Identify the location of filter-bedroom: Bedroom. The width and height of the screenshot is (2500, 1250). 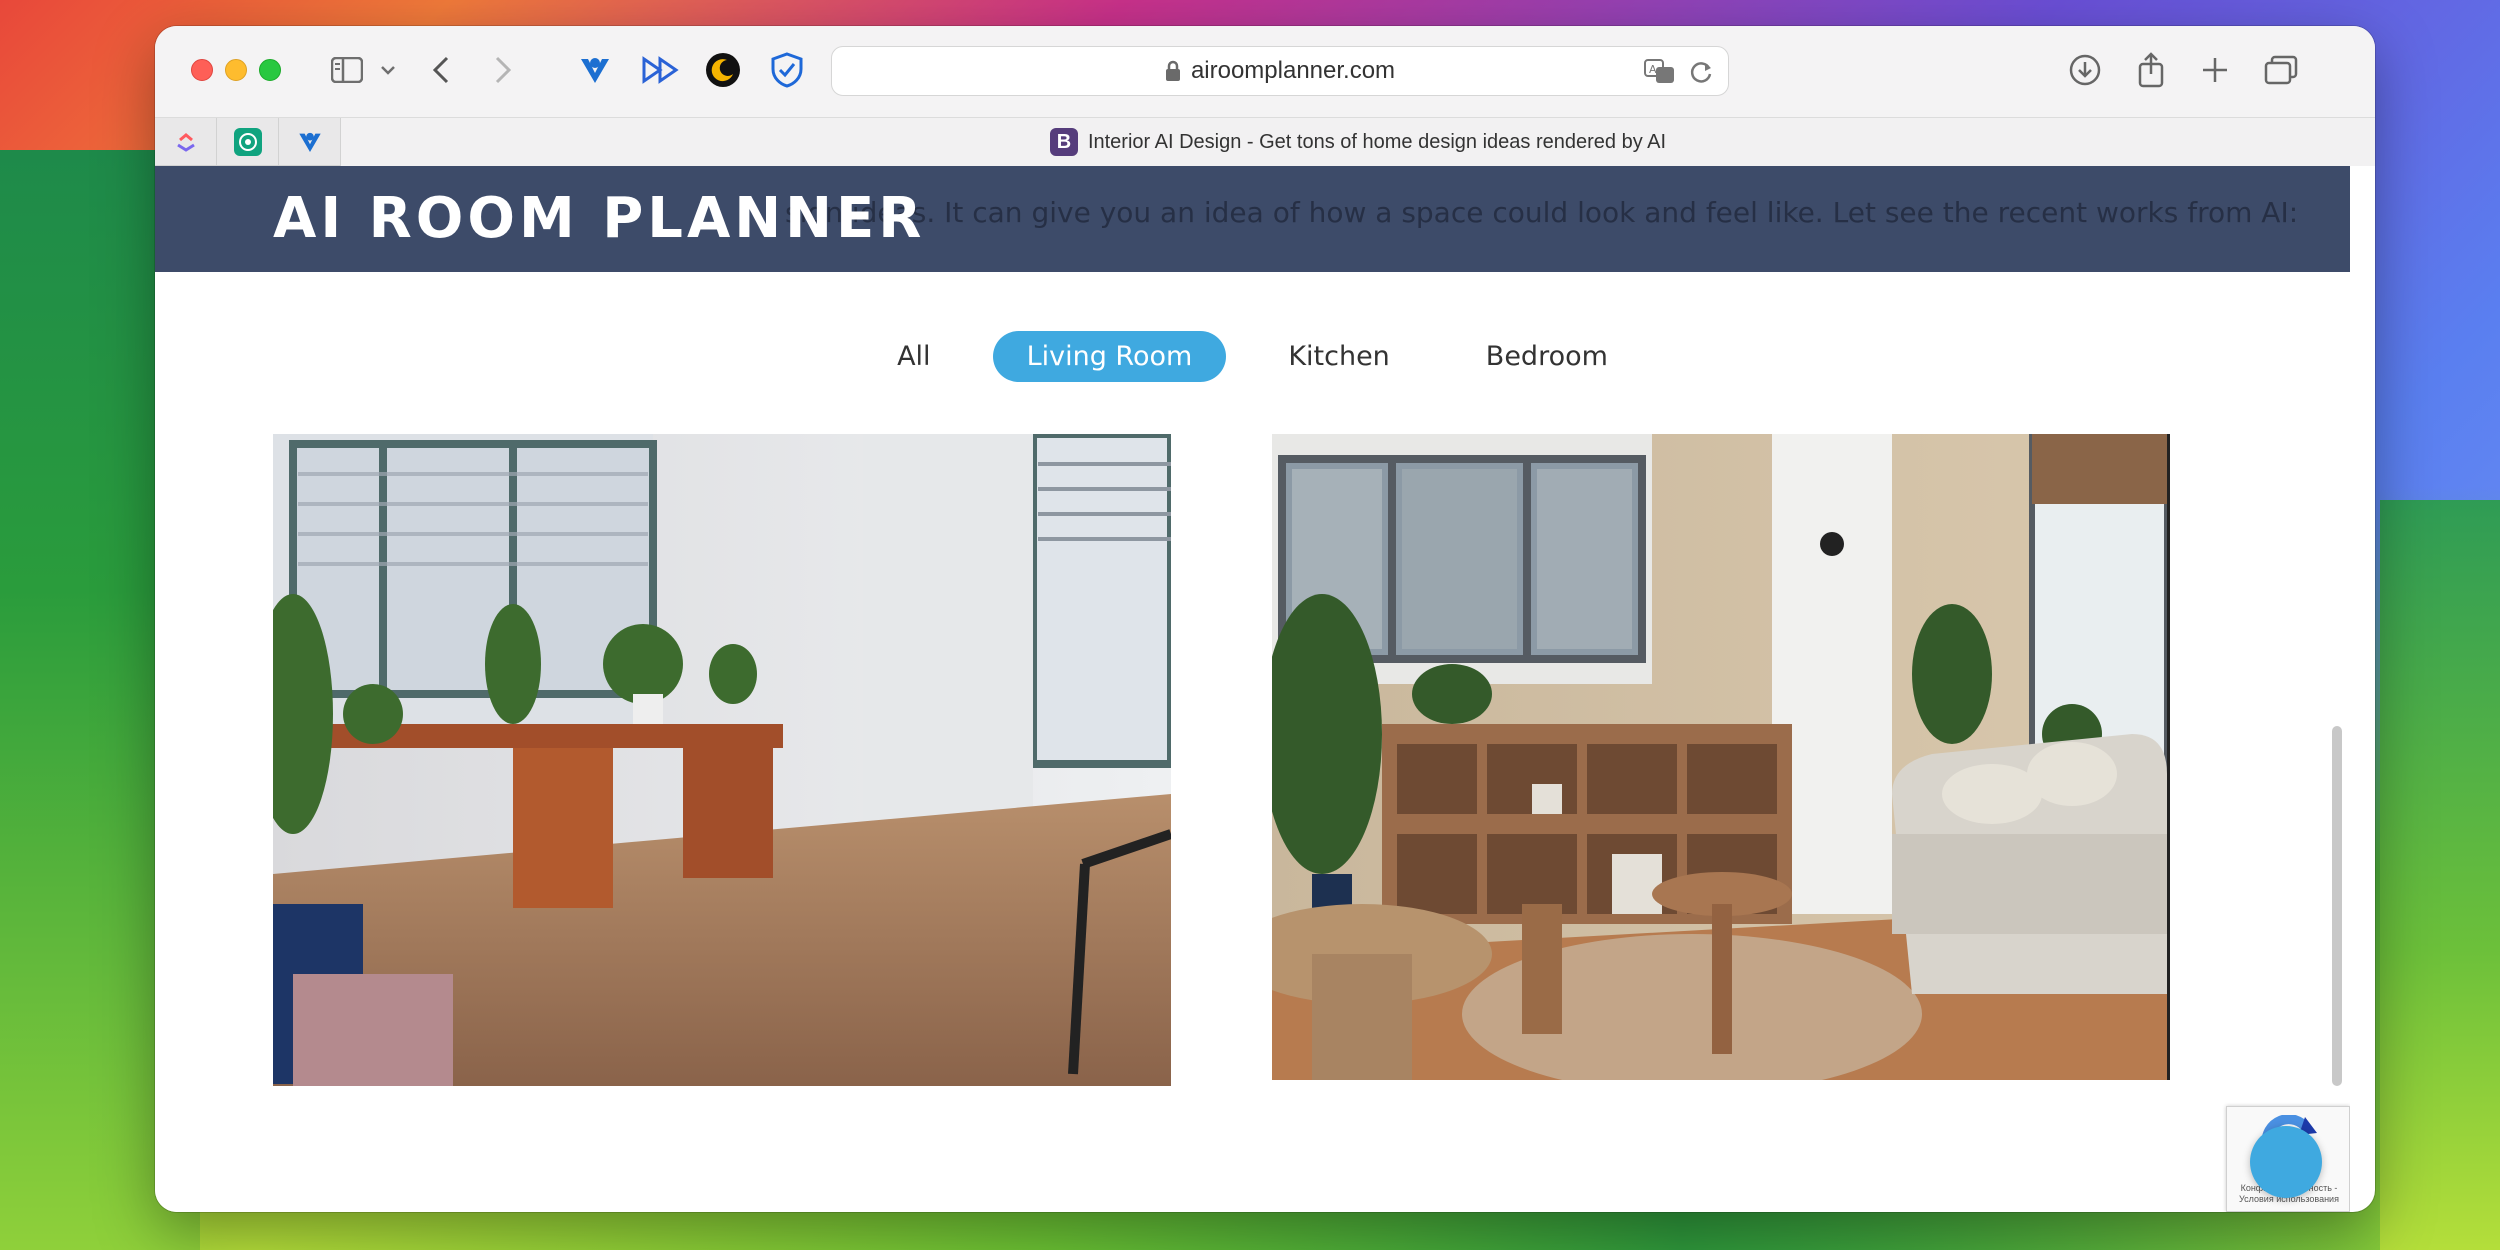
(1547, 356).